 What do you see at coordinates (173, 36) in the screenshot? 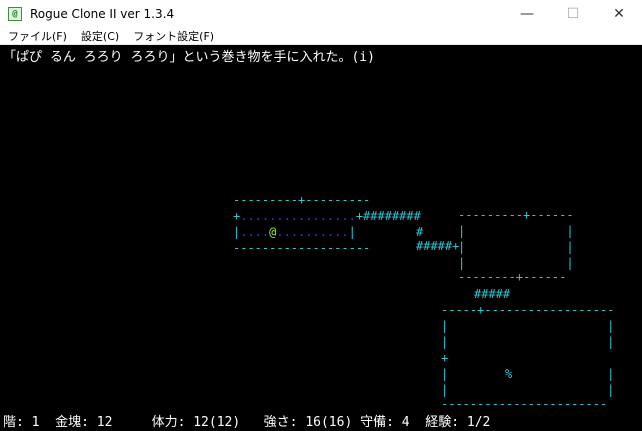
I see `menu-font-settings: フォント設定(F)` at bounding box center [173, 36].